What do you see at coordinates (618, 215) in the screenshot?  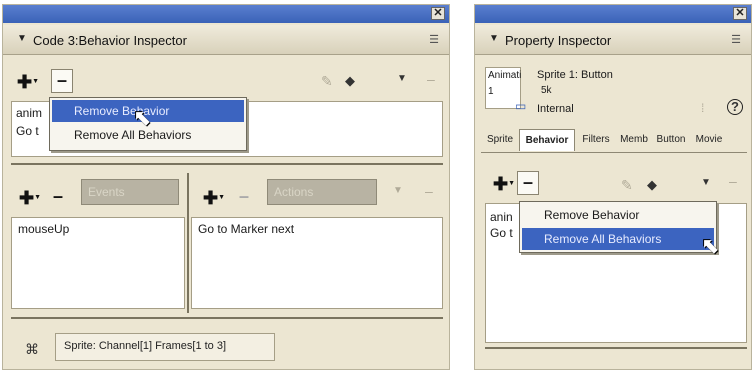 I see `menu-item-remove-behavior: Remove Behavior` at bounding box center [618, 215].